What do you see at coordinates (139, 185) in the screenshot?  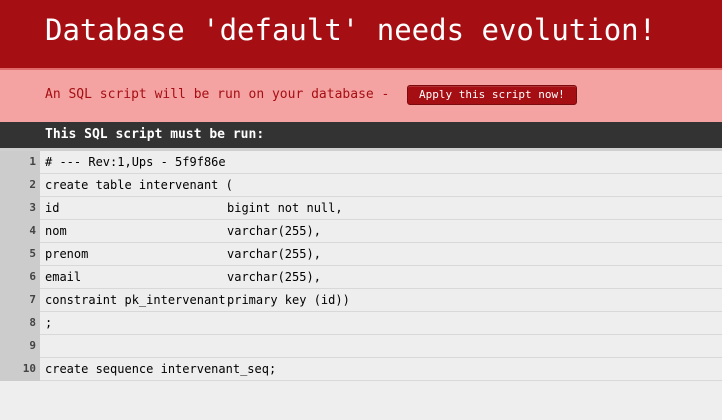 I see `code-text: create table intervenant (` at bounding box center [139, 185].